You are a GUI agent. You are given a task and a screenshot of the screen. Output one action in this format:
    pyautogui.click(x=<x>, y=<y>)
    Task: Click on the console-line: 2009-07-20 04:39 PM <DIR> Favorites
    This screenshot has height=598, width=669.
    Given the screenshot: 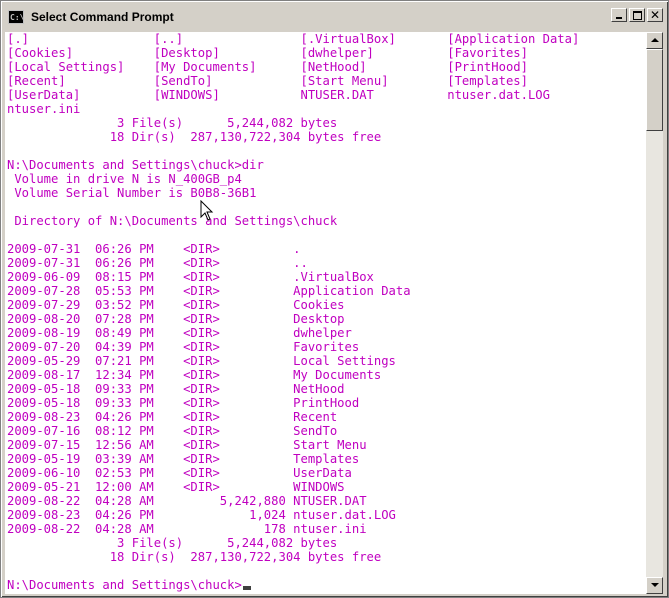 What is the action you would take?
    pyautogui.click(x=183, y=347)
    